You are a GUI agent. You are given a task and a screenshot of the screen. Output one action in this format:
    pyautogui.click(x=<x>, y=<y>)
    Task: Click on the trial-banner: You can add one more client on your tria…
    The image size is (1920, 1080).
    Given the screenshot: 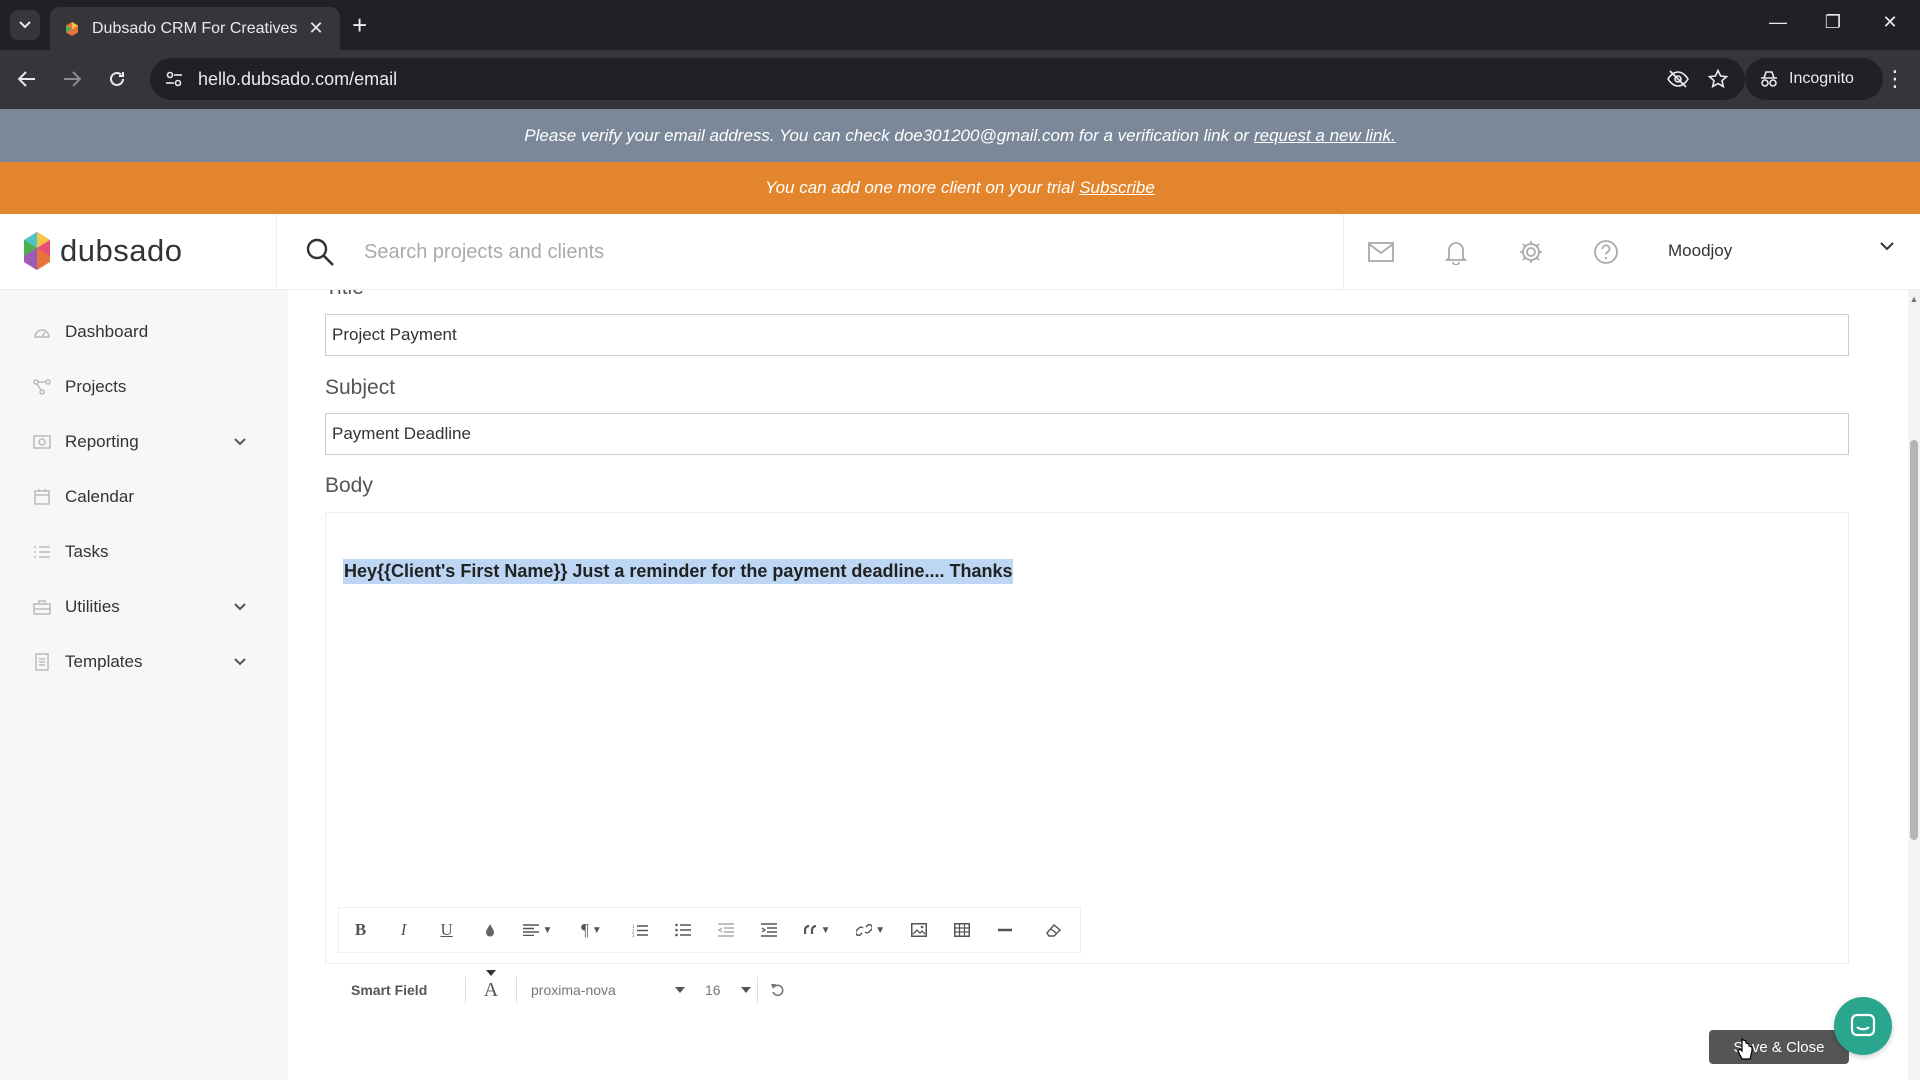 What is the action you would take?
    pyautogui.click(x=960, y=188)
    